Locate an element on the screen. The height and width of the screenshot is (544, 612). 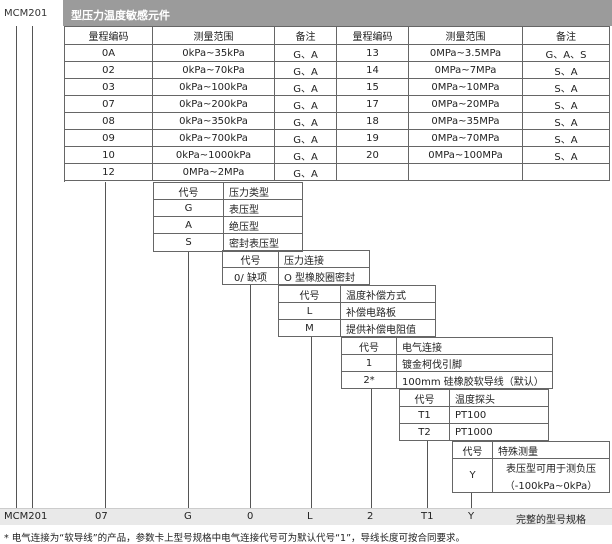
pressure-conn-code: 0/ 缺项 is located at coordinates (251, 276).